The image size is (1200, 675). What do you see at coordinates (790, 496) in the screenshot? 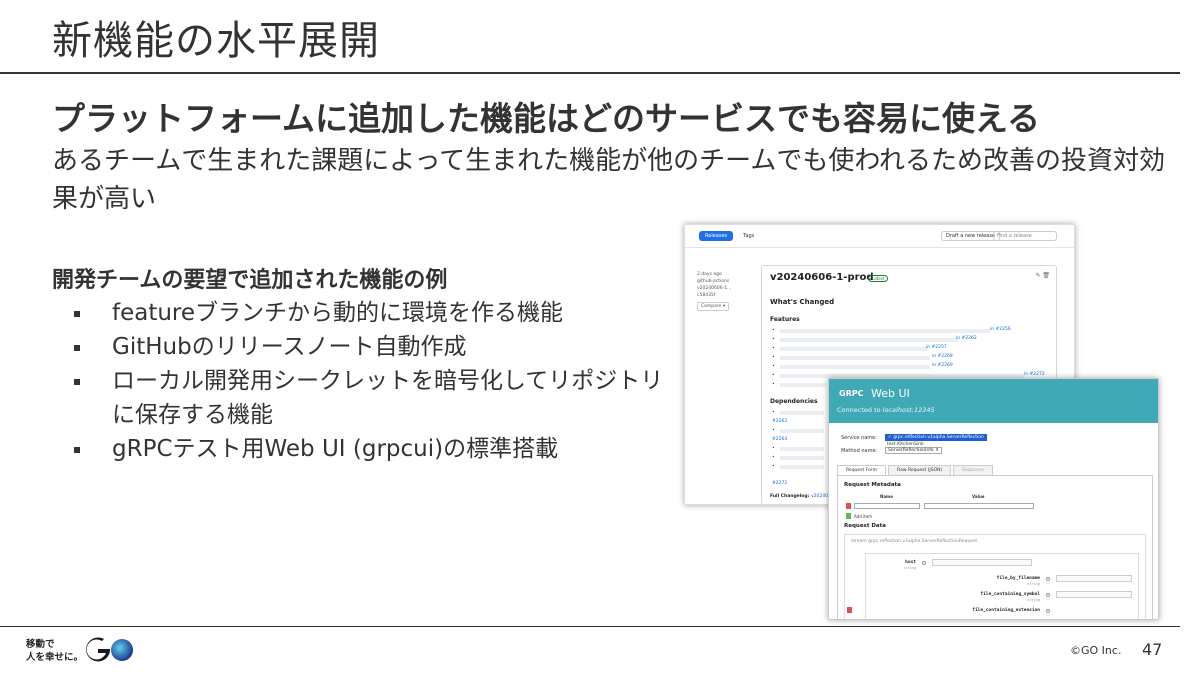
I see `full-changelog-label: Full Changelog:` at bounding box center [790, 496].